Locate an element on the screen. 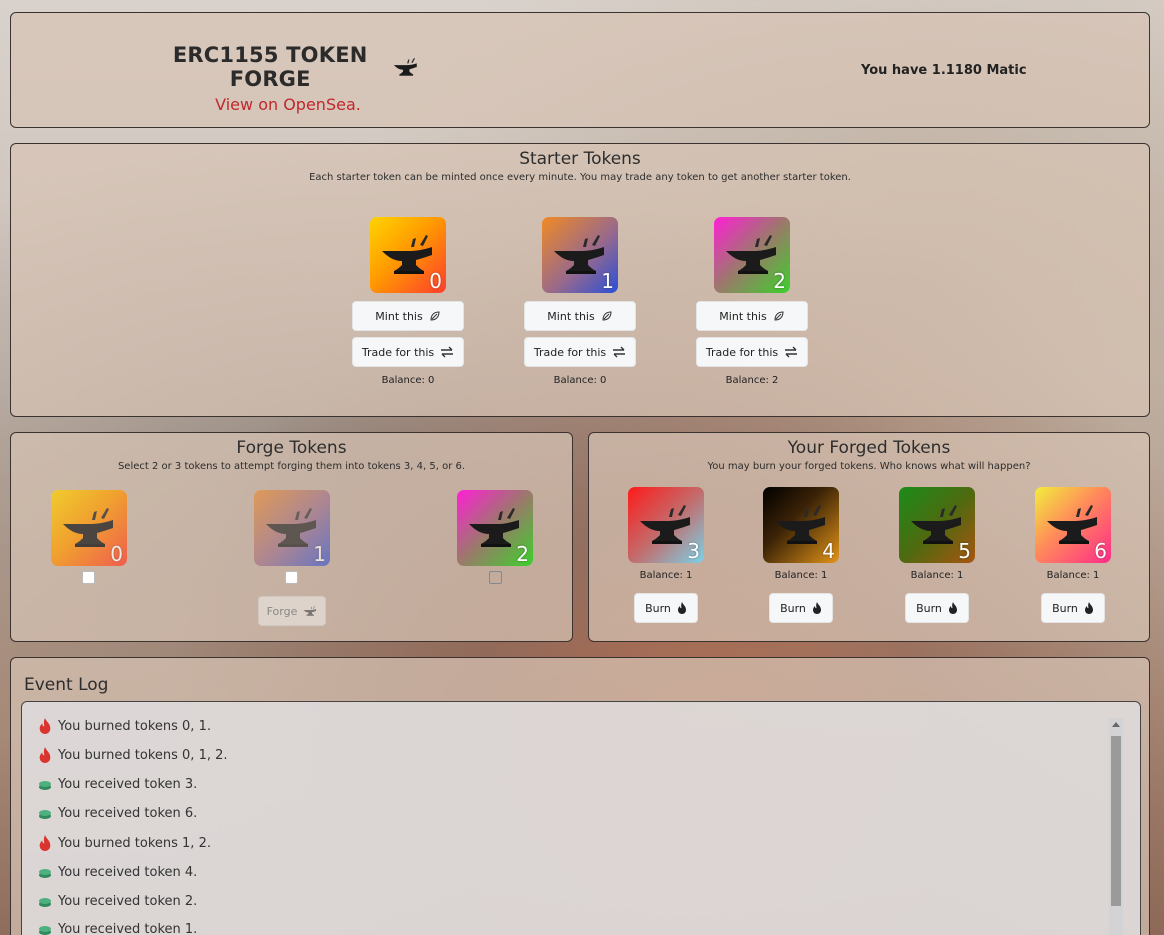 This screenshot has height=935, width=1164. forged-token-6: 6 is located at coordinates (1073, 525).